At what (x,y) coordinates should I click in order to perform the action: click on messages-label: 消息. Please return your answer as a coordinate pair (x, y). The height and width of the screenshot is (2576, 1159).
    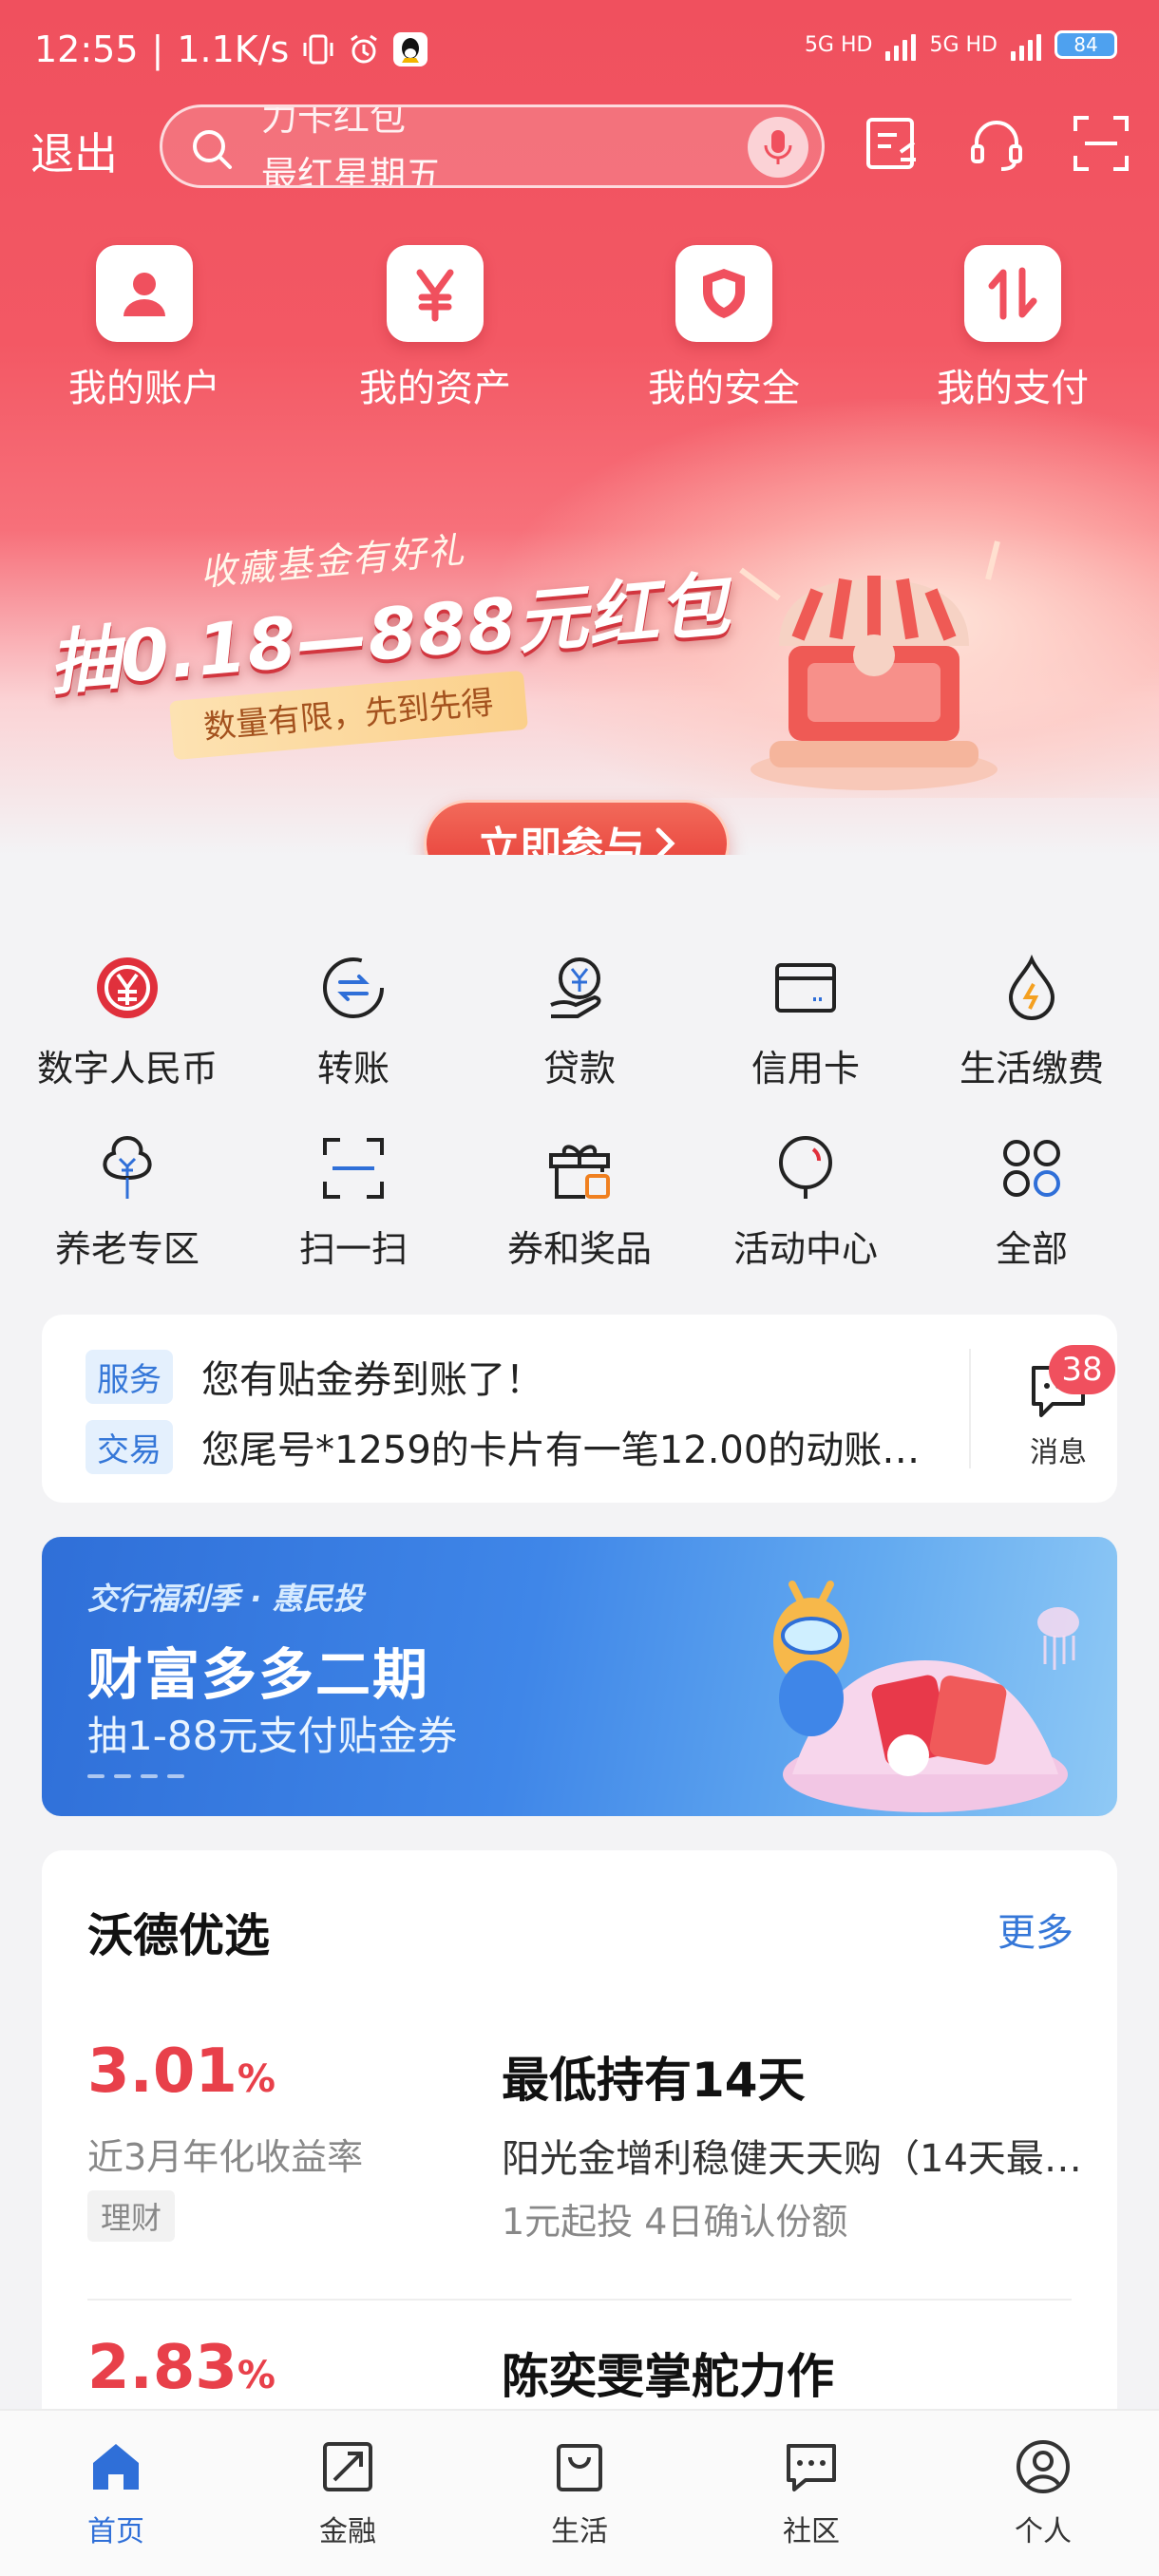
    Looking at the image, I should click on (1058, 1452).